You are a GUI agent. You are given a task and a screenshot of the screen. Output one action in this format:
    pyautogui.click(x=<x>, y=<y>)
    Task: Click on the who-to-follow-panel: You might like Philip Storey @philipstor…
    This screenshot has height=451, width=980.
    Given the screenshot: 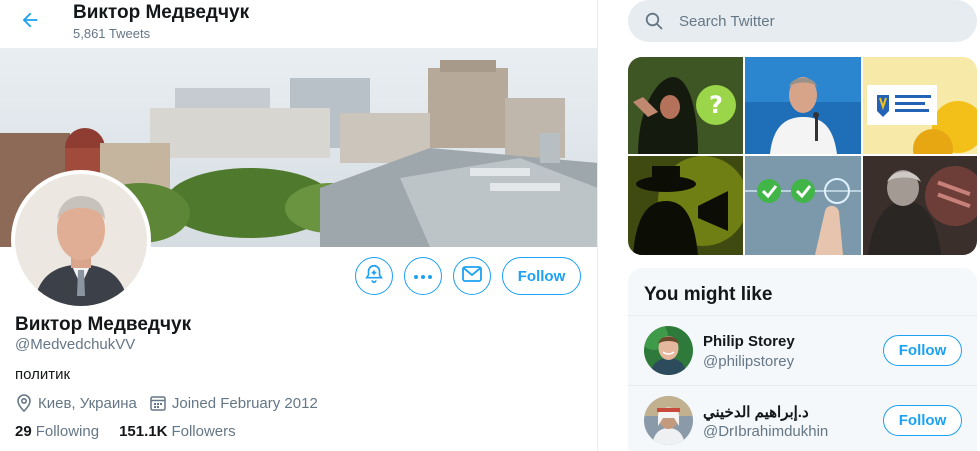 What is the action you would take?
    pyautogui.click(x=802, y=359)
    